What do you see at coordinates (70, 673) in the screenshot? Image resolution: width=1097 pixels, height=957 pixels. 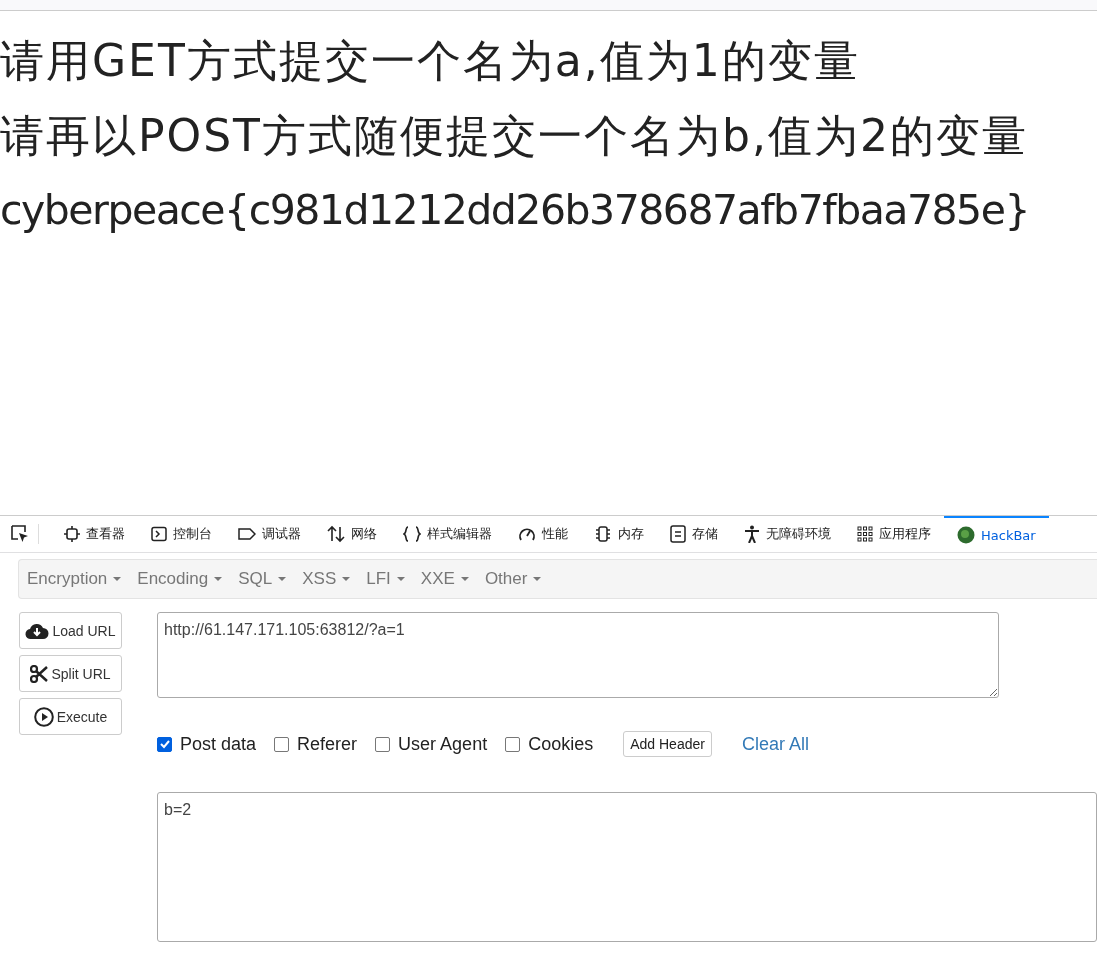 I see `action-button: Split URL` at bounding box center [70, 673].